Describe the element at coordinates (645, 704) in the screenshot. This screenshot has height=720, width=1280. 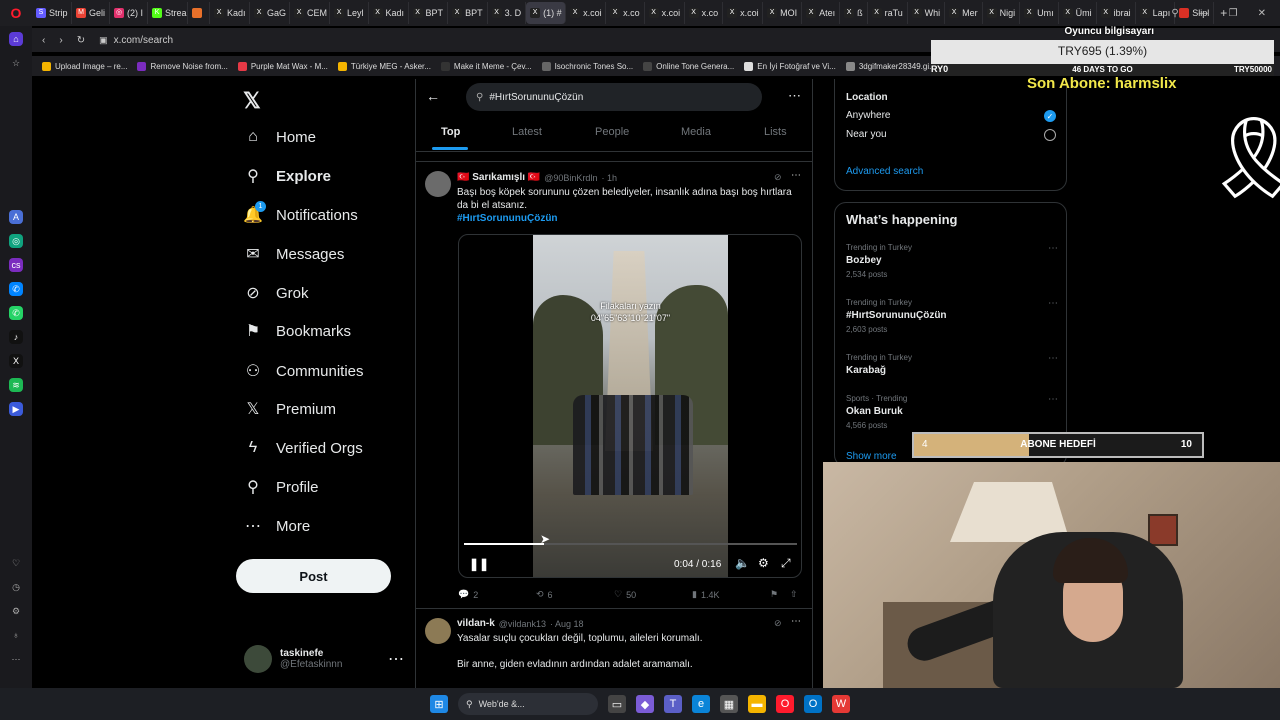
I see `copilot-icon: ◆` at that location.